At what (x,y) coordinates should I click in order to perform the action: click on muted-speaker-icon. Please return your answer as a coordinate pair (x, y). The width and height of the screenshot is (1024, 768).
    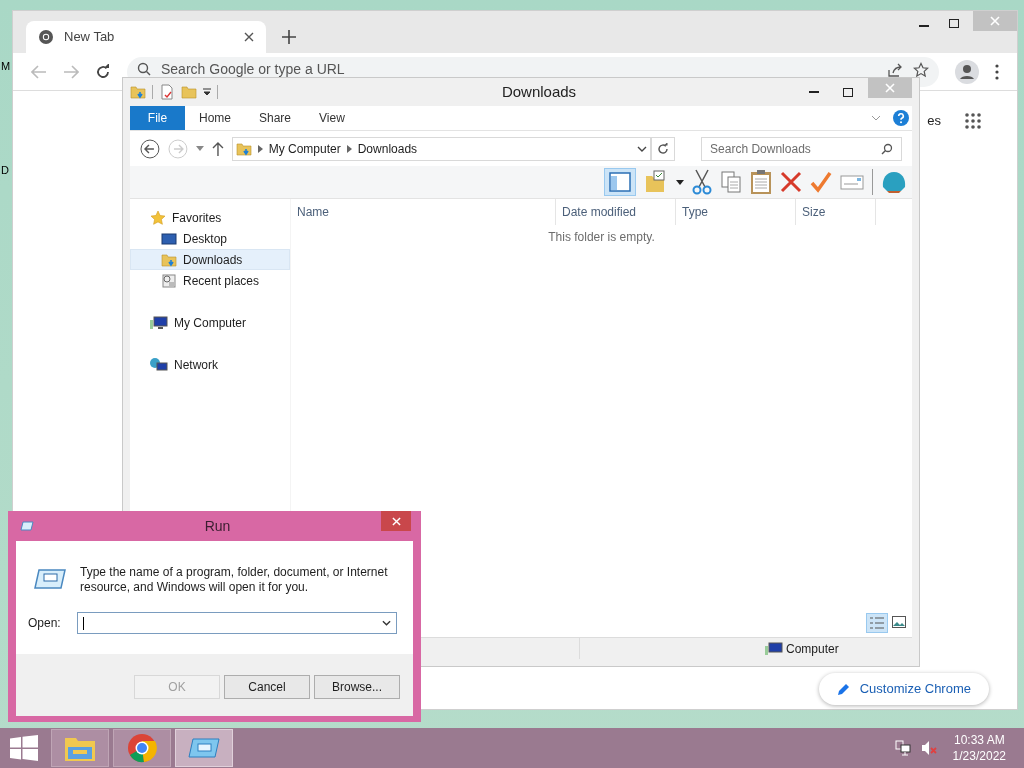
    Looking at the image, I should click on (928, 748).